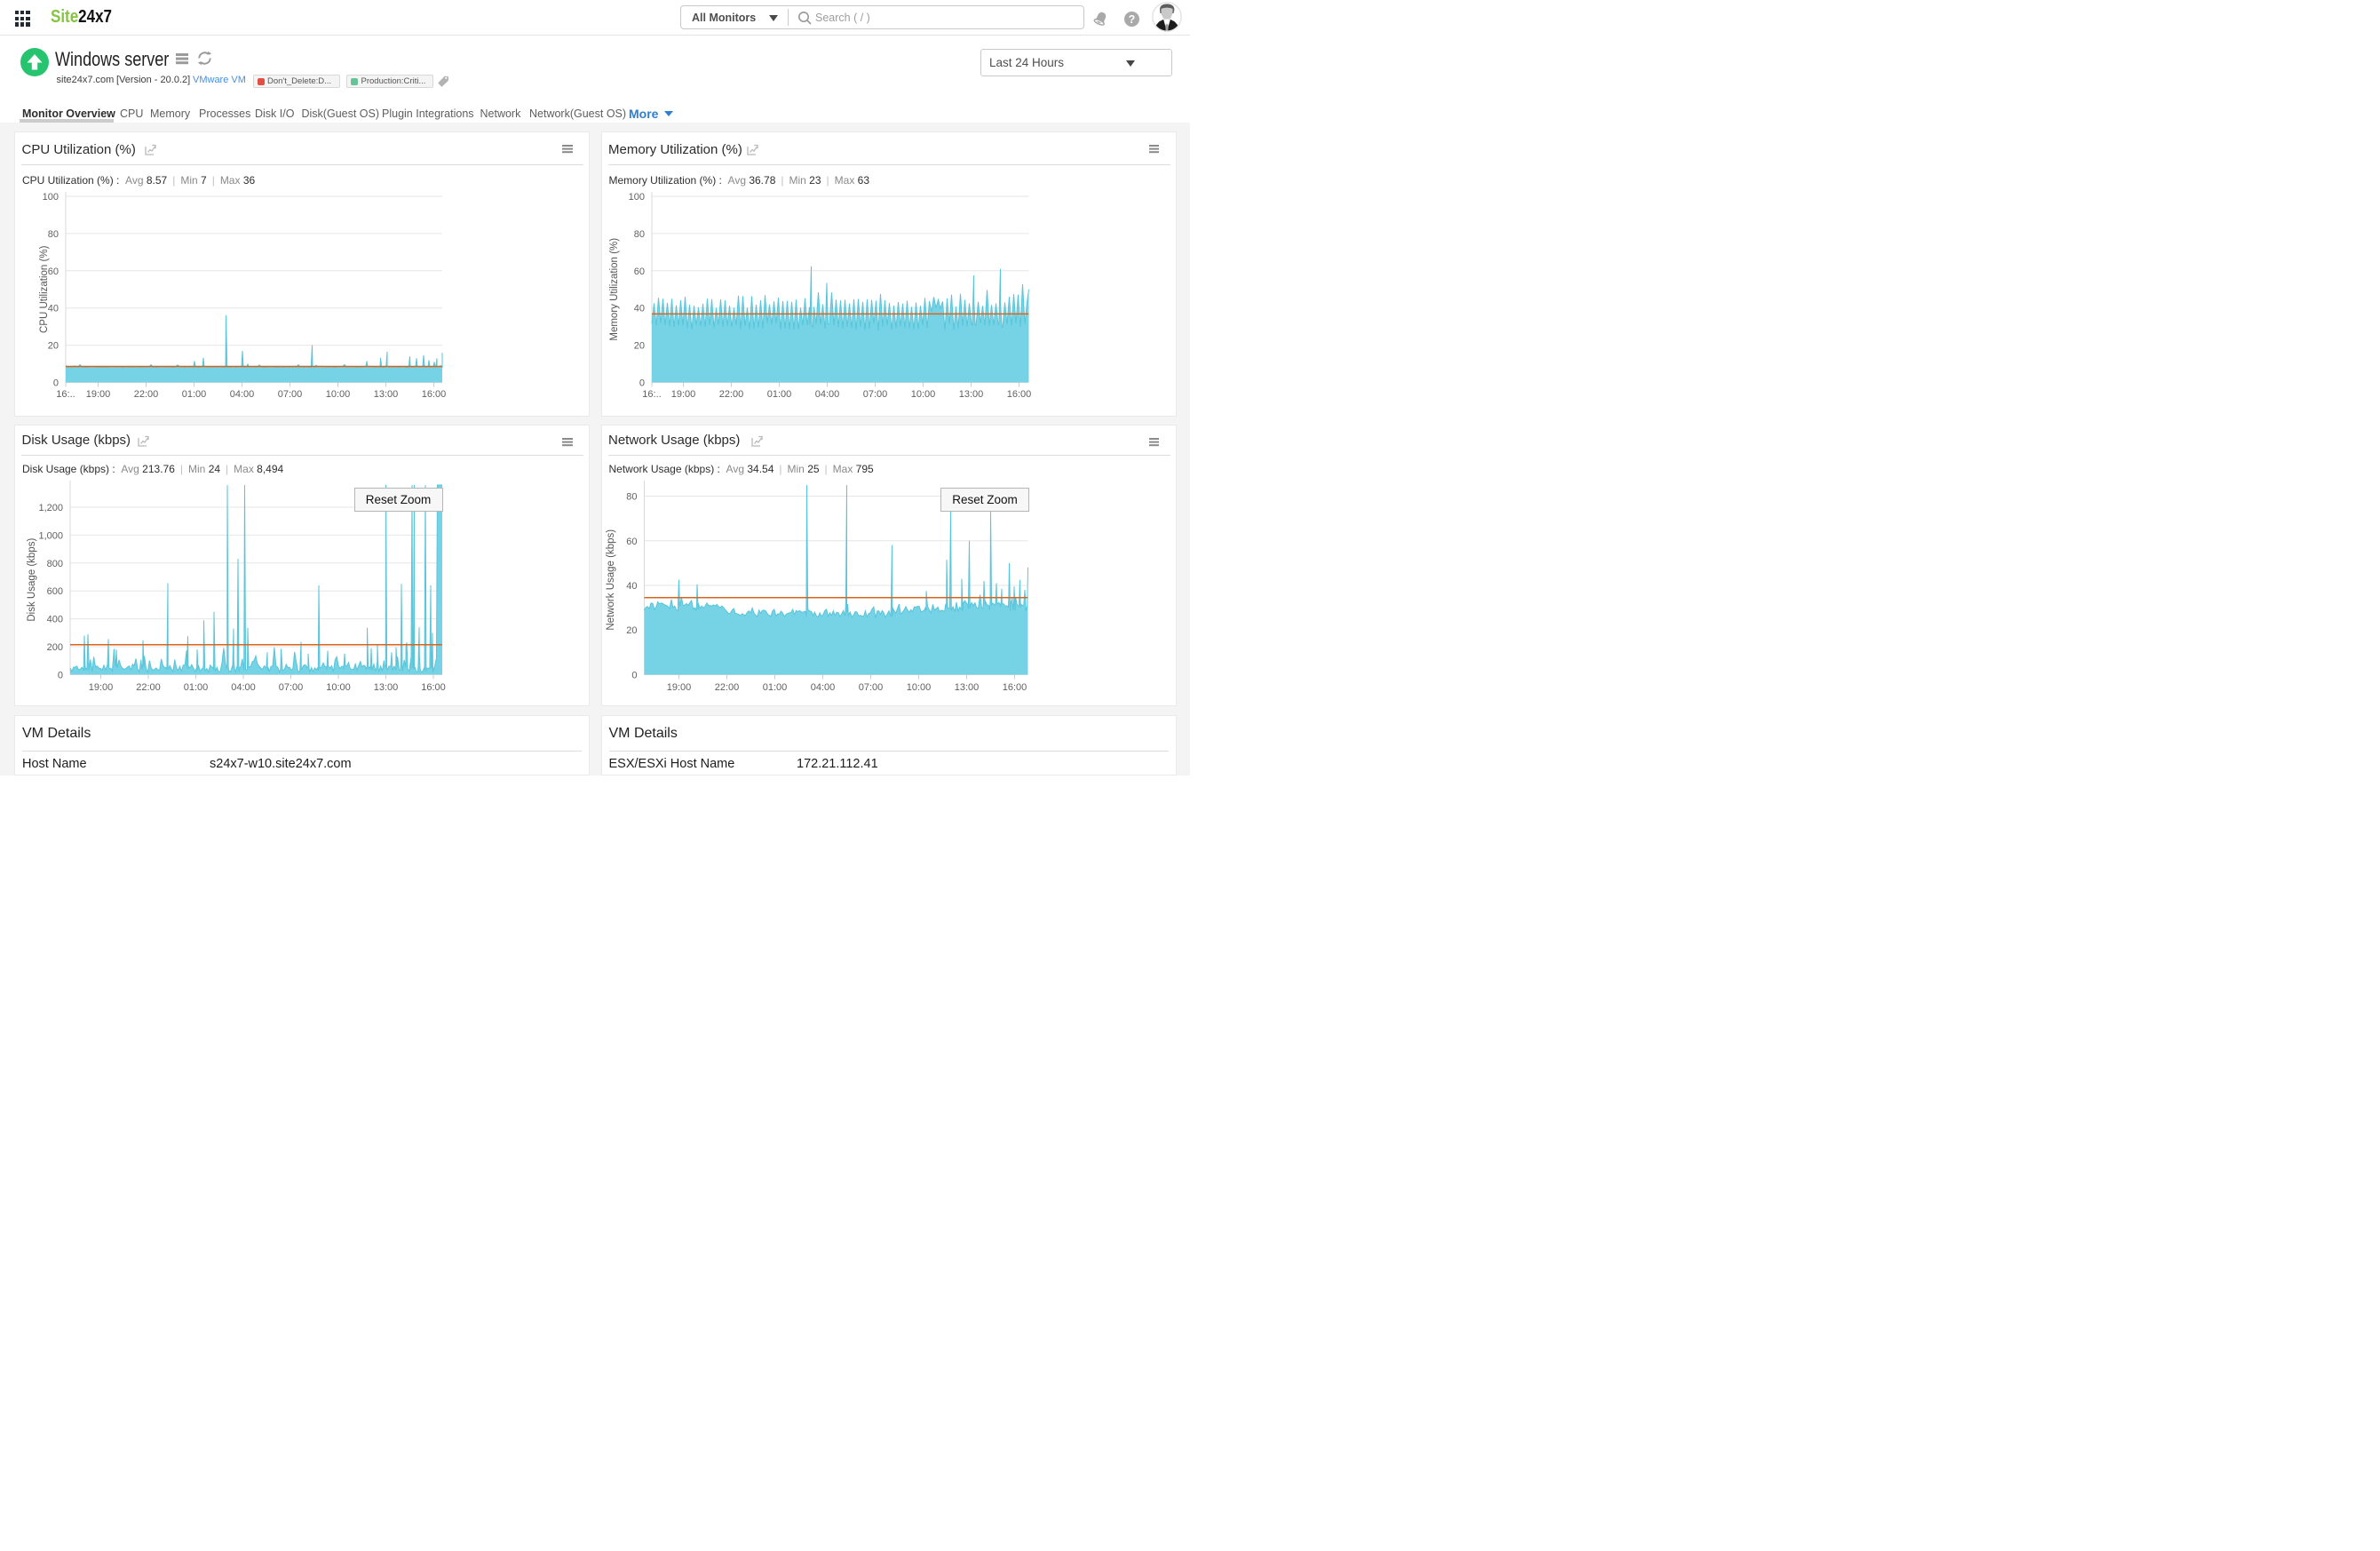 This screenshot has height=1551, width=2380. I want to click on svg-text: 1,200, so click(50, 508).